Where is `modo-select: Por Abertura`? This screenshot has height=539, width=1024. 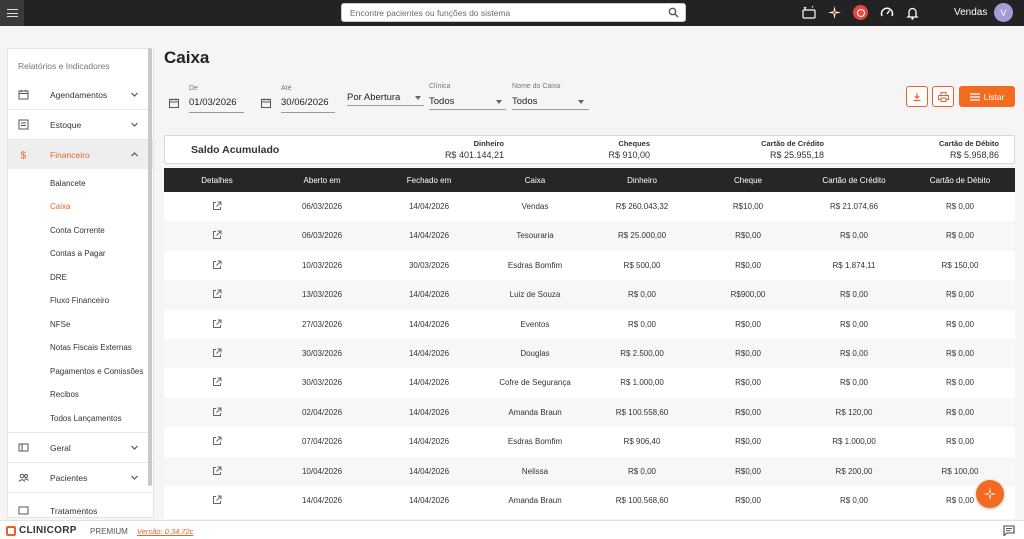 modo-select: Por Abertura is located at coordinates (373, 97).